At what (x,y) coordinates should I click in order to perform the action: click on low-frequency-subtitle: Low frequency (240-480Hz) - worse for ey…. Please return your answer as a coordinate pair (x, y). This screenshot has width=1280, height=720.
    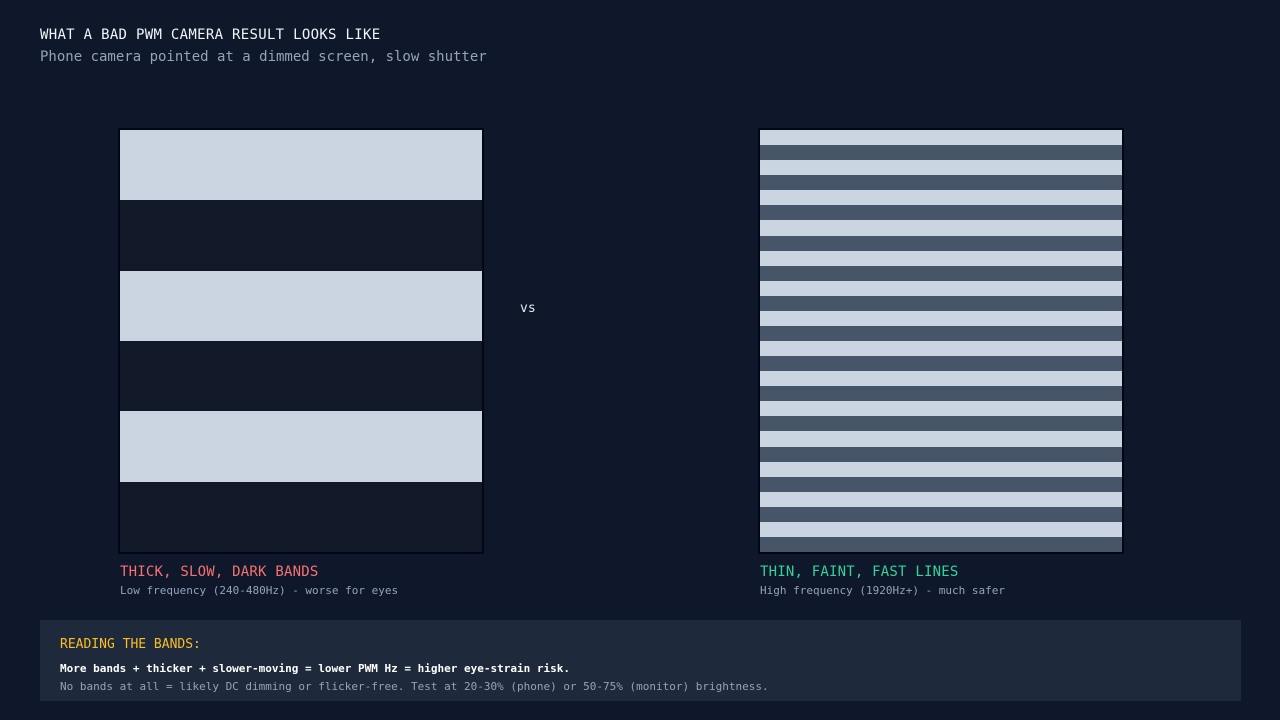
    Looking at the image, I should click on (259, 590).